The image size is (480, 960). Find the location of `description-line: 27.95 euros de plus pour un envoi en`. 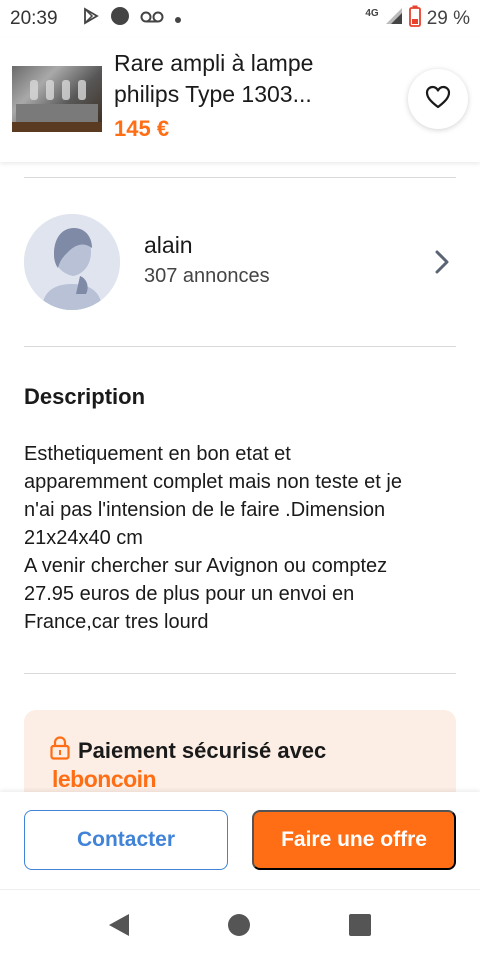

description-line: 27.95 euros de plus pour un envoi en is located at coordinates (189, 594).